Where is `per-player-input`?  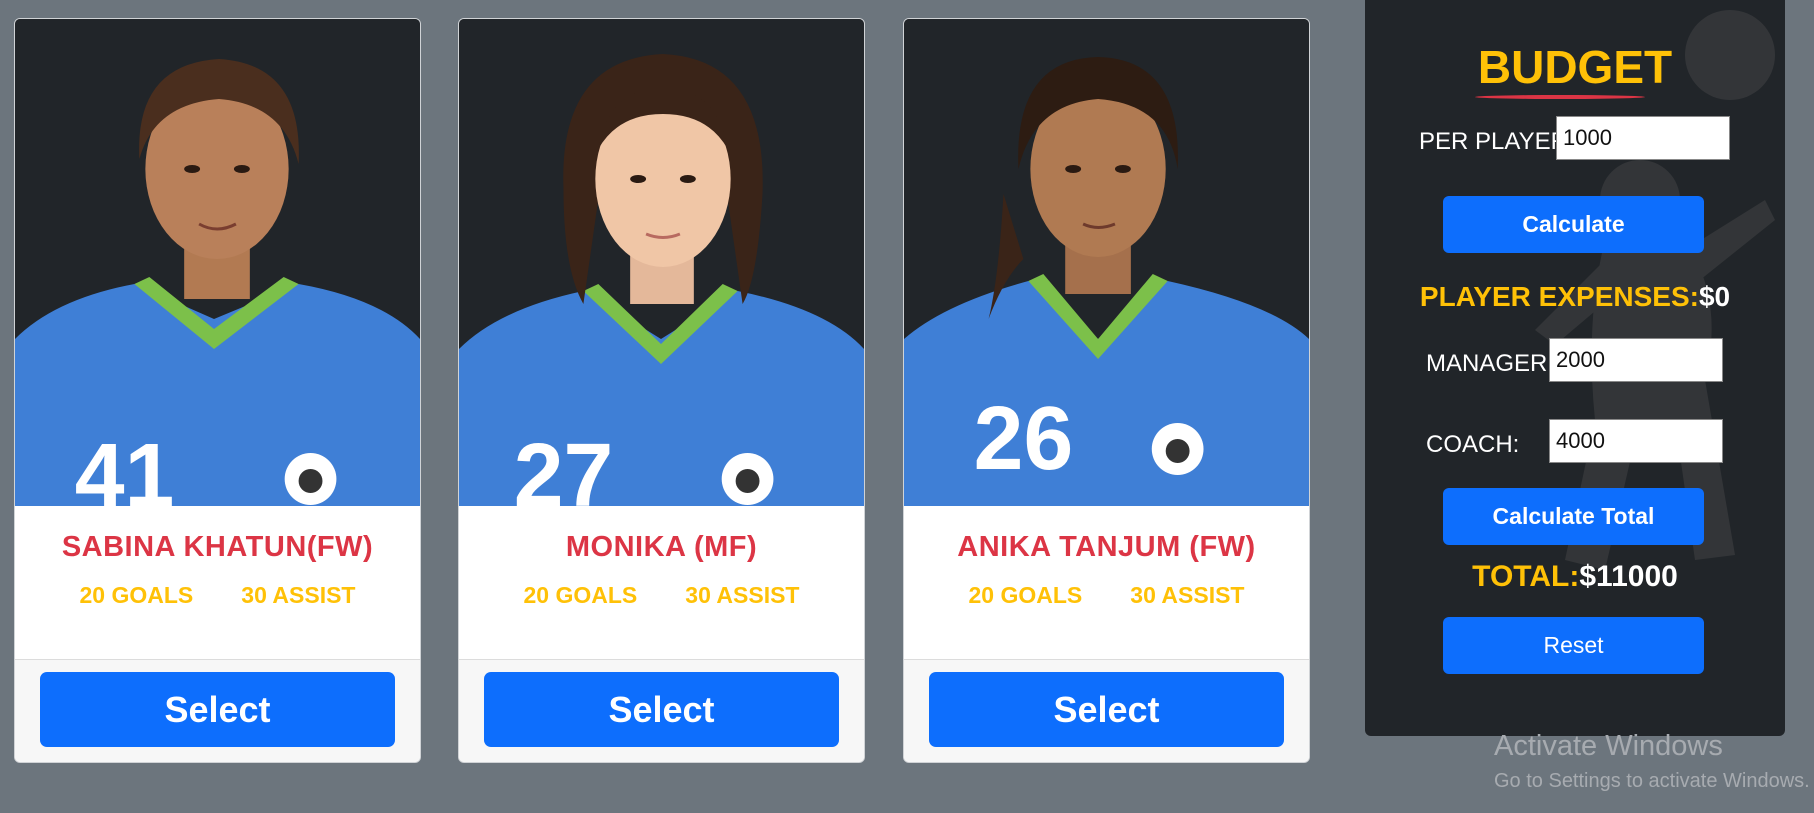
per-player-input is located at coordinates (1643, 138).